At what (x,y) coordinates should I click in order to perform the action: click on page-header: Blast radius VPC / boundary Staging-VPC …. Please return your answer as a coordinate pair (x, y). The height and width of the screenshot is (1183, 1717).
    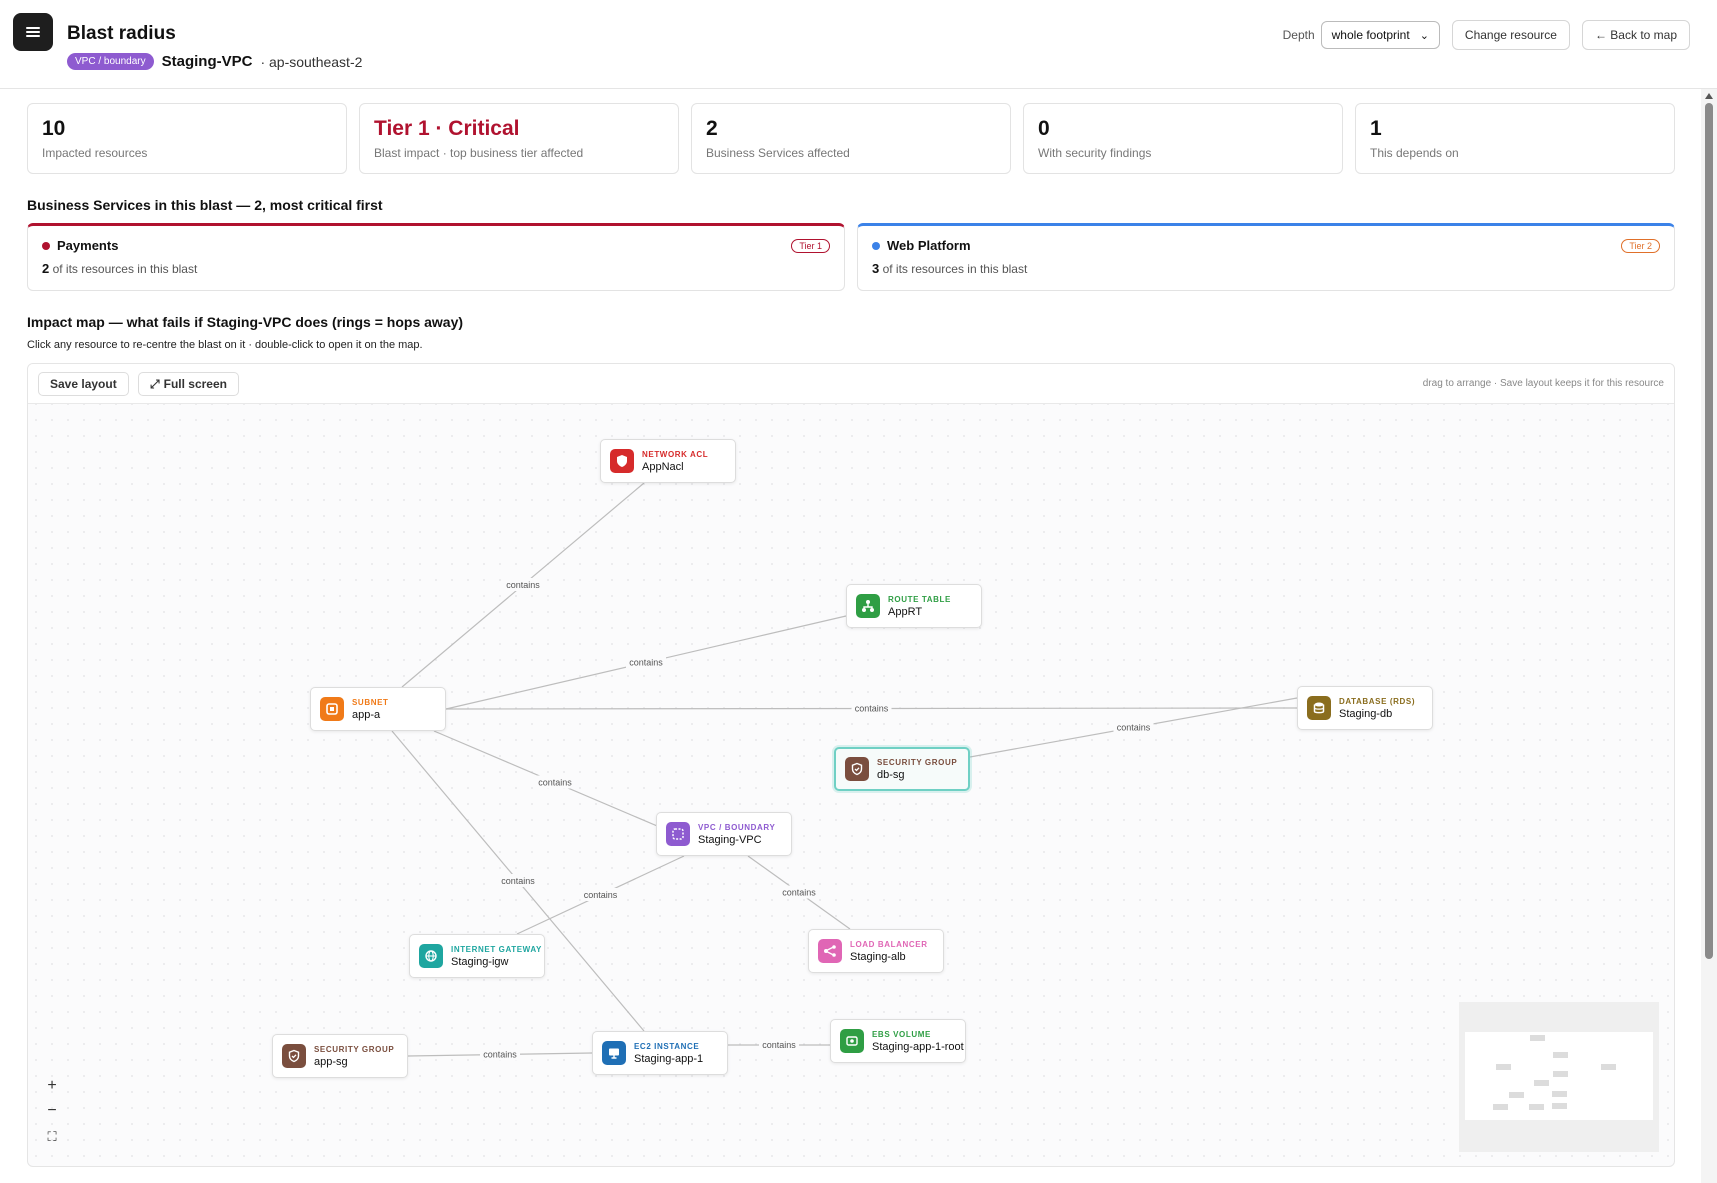
    Looking at the image, I should click on (858, 44).